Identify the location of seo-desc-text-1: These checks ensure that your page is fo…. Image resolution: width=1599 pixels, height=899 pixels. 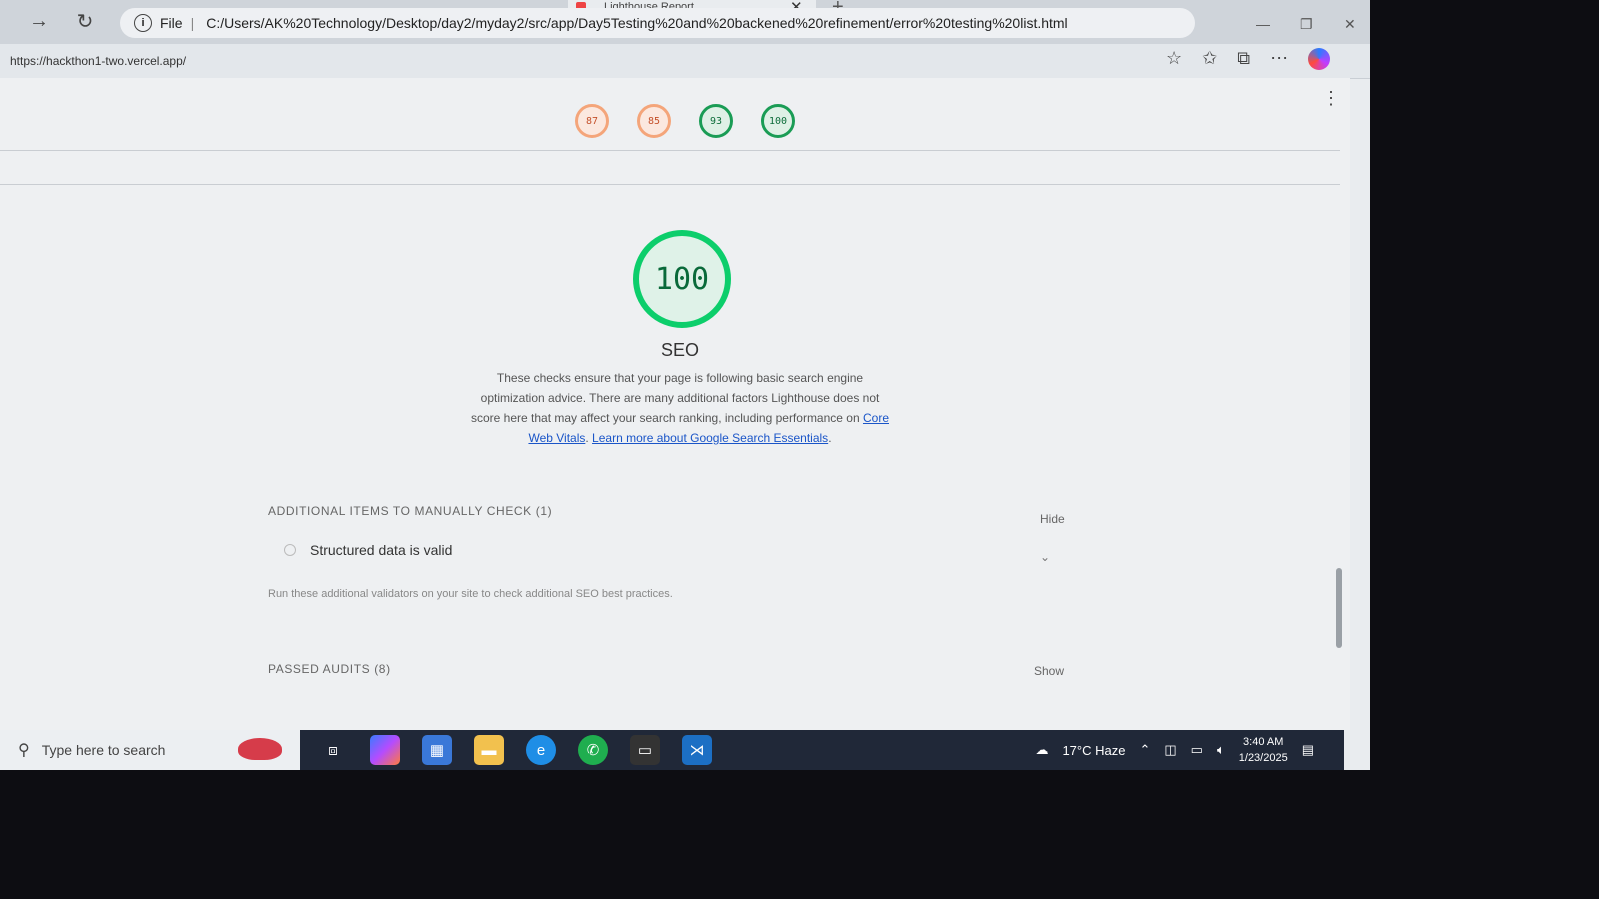
(675, 398).